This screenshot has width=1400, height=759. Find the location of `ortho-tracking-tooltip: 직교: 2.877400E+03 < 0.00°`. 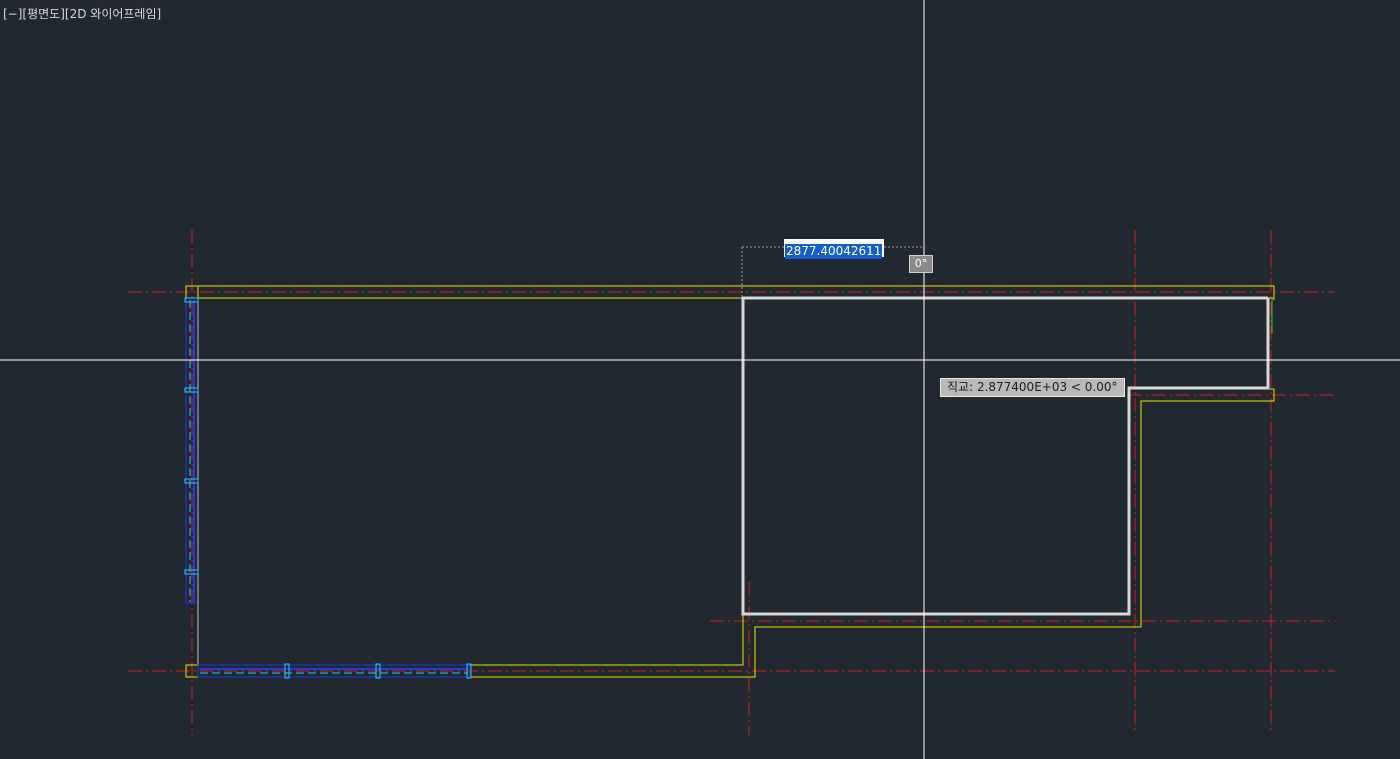

ortho-tracking-tooltip: 직교: 2.877400E+03 < 0.00° is located at coordinates (1032, 387).